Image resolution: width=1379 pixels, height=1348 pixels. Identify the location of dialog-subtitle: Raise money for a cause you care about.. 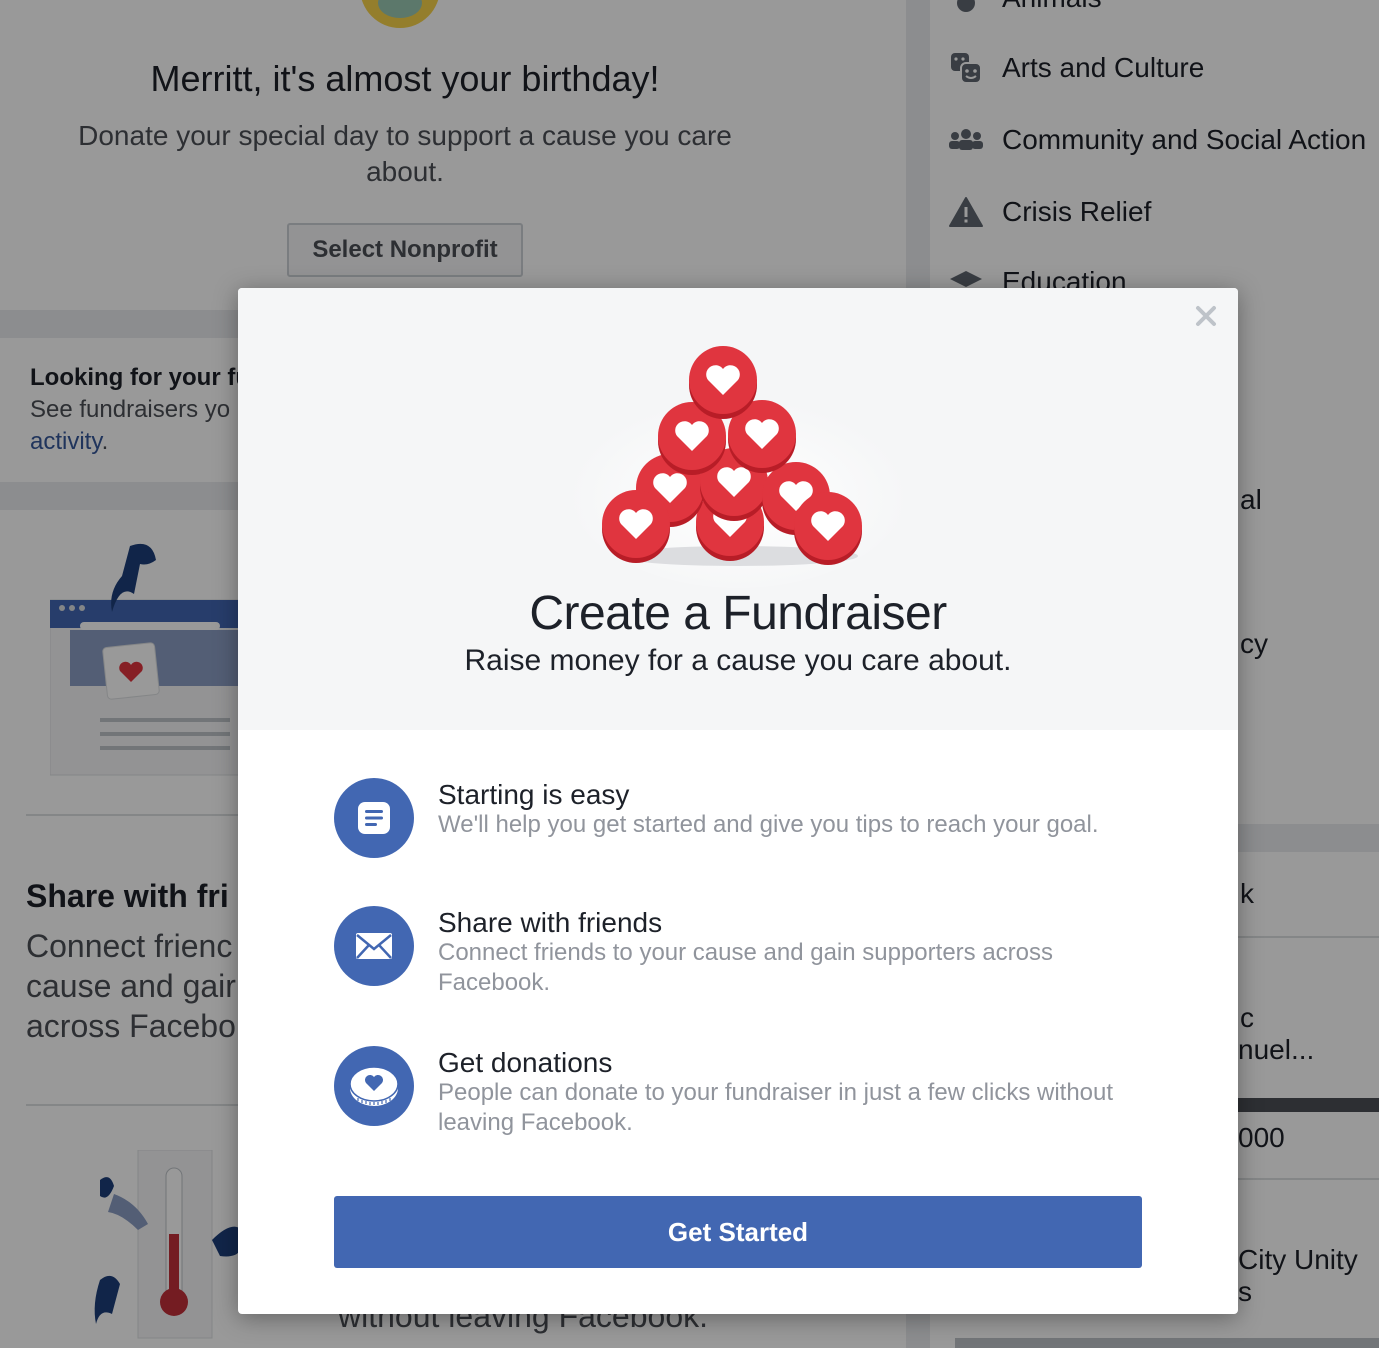
(738, 660).